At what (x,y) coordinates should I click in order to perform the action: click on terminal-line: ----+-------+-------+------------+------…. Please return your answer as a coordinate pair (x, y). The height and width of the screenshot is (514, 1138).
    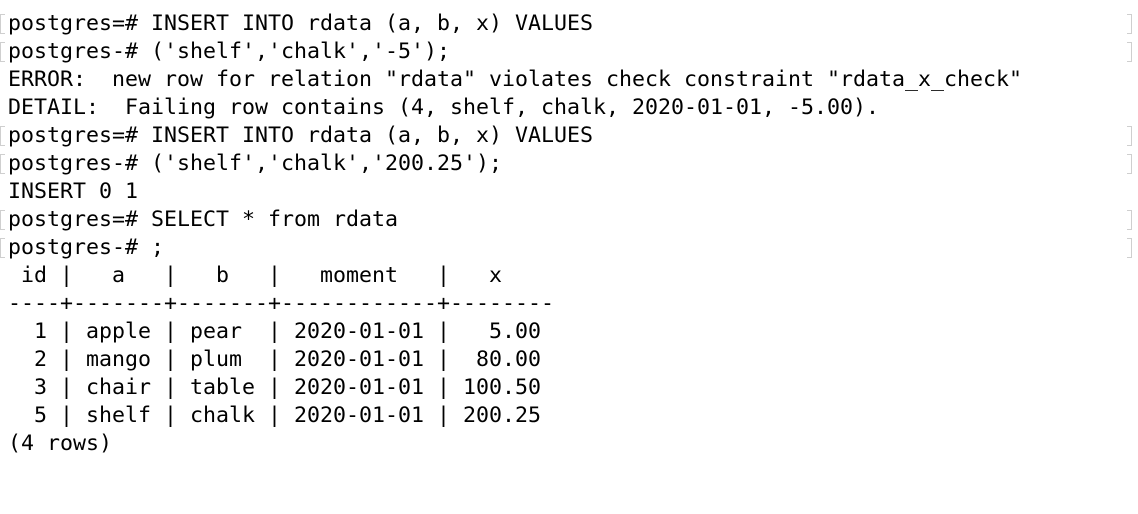
    Looking at the image, I should click on (569, 304).